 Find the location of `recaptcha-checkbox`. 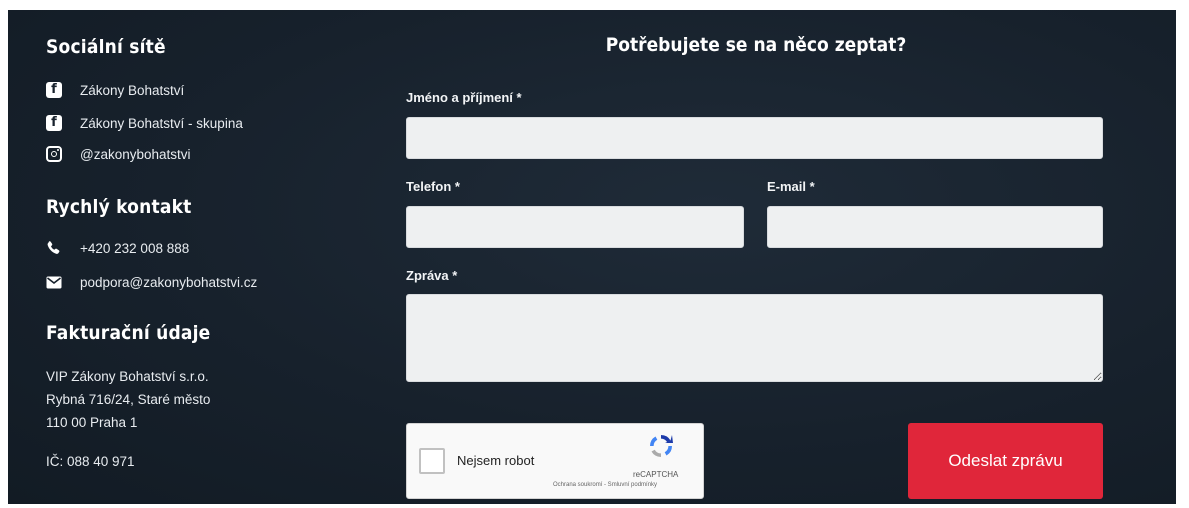

recaptcha-checkbox is located at coordinates (432, 461).